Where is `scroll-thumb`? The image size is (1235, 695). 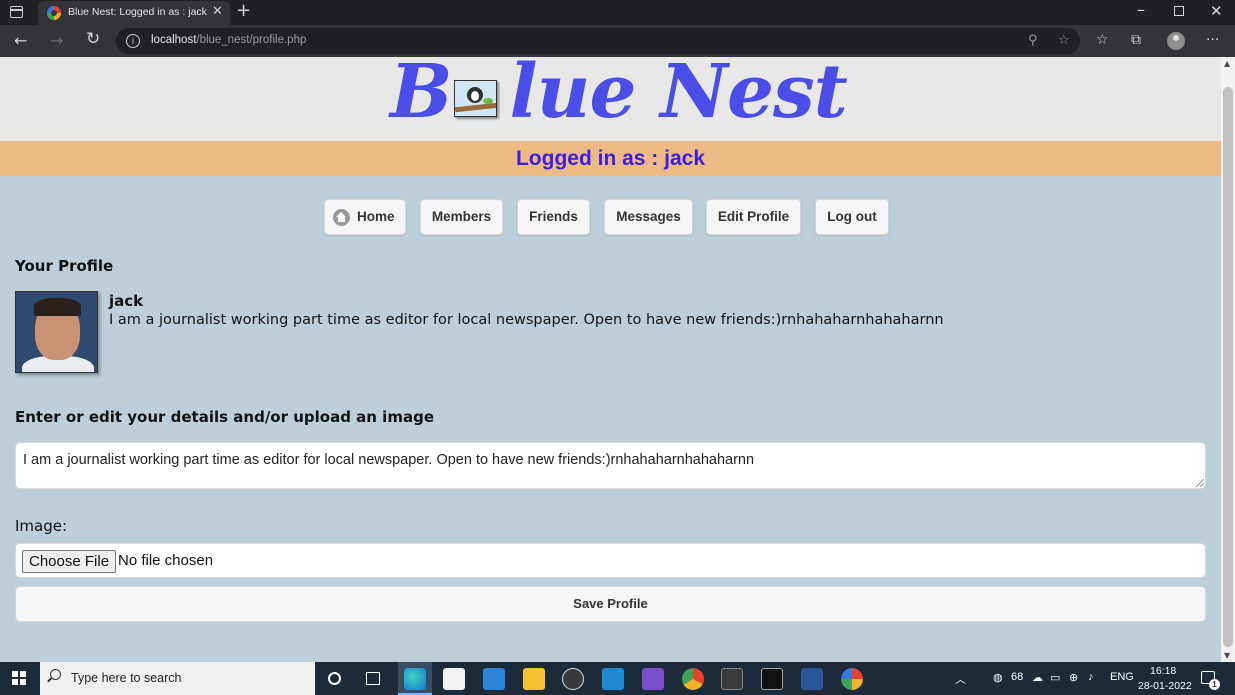 scroll-thumb is located at coordinates (1228, 367).